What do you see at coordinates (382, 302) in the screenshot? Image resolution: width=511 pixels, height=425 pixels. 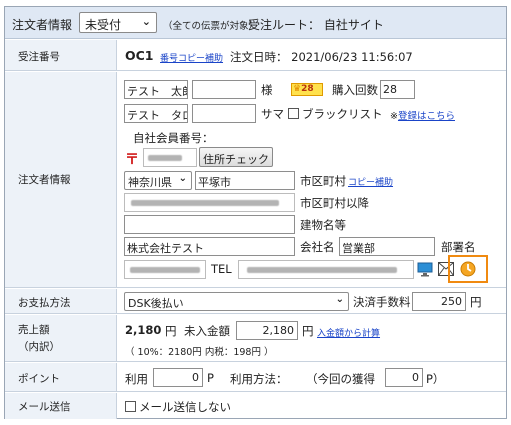 I see `fee-label: 決済手数料` at bounding box center [382, 302].